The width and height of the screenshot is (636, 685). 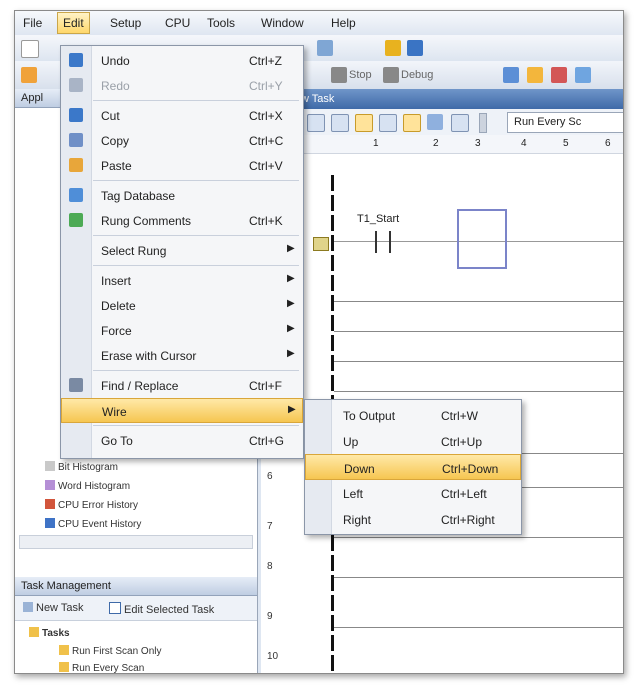 I want to click on menu-item-select-rung: Select Rung ▶, so click(x=182, y=250).